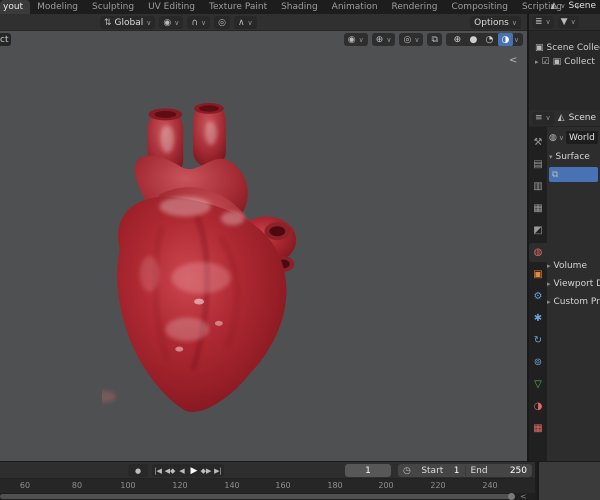  I want to click on volume-panel-header: ▸ Volume, so click(573, 266).